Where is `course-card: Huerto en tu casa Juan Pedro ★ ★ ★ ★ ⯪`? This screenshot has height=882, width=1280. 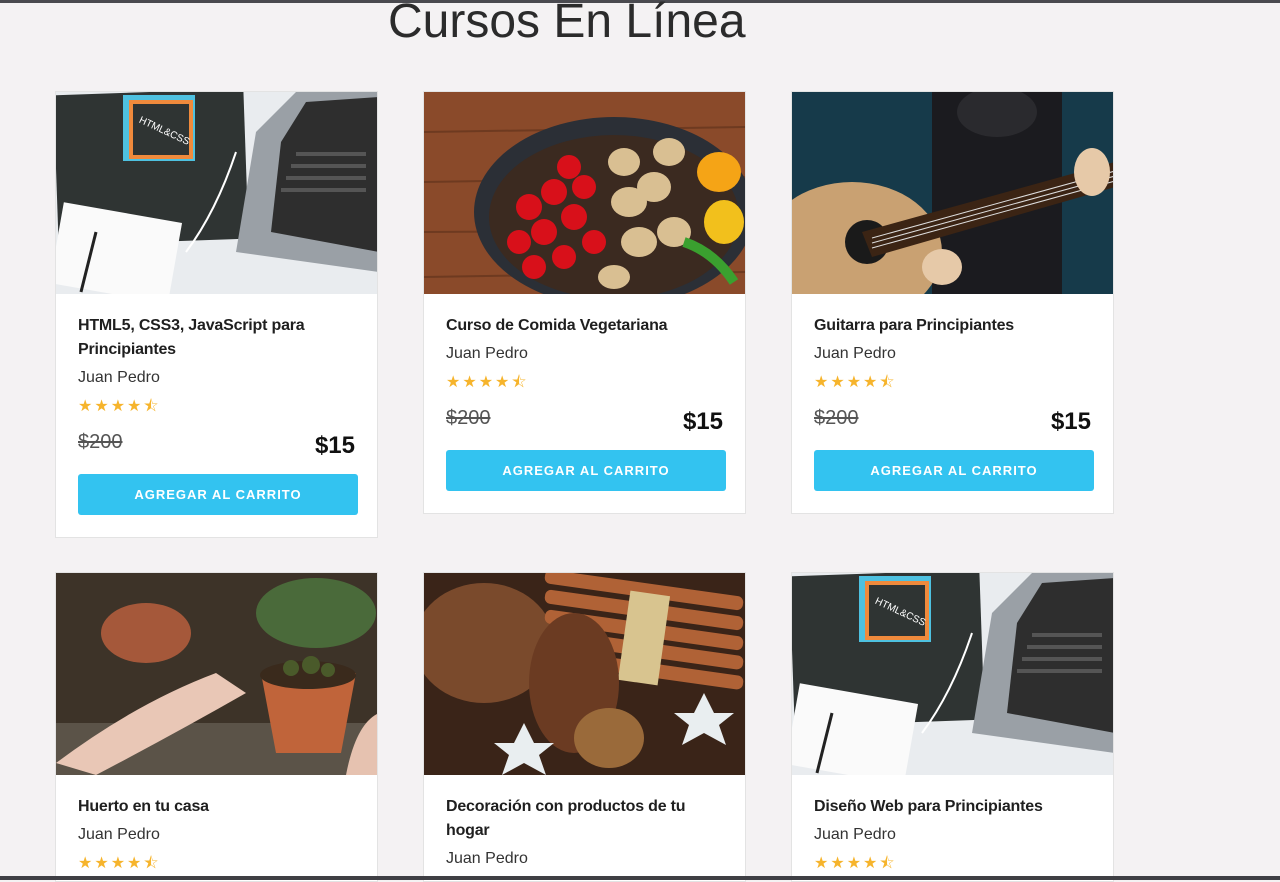 course-card: Huerto en tu casa Juan Pedro ★ ★ ★ ★ ⯪ is located at coordinates (216, 727).